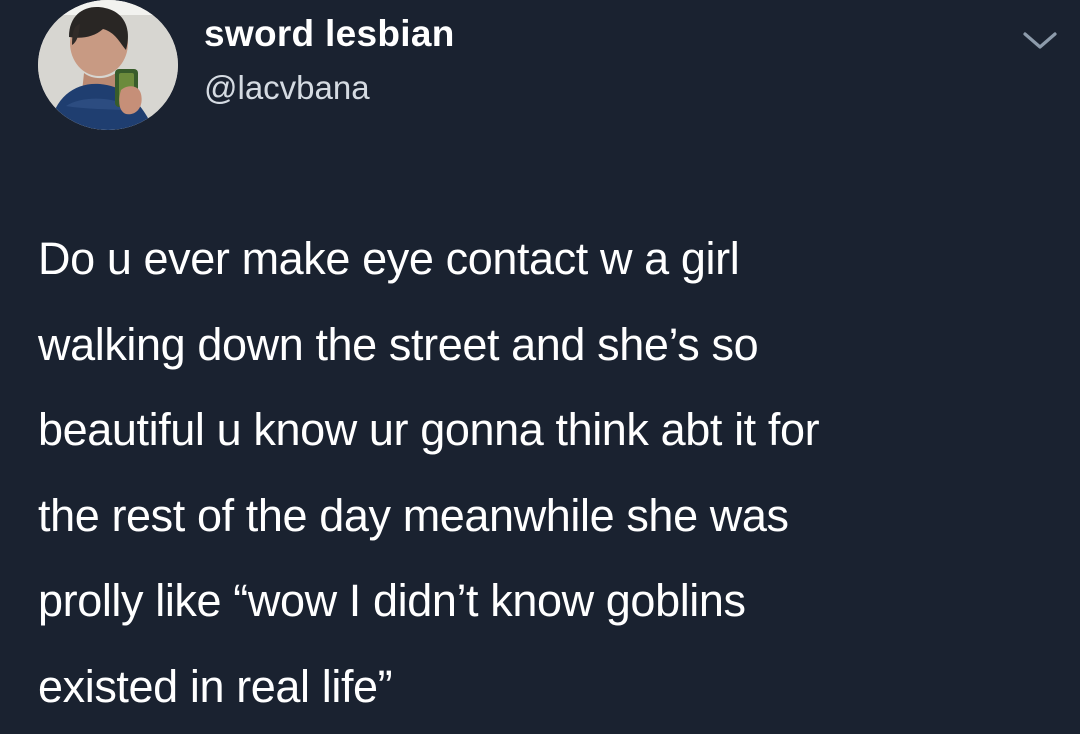 Image resolution: width=1080 pixels, height=734 pixels. Describe the element at coordinates (413, 515) in the screenshot. I see `tweet-text-line: the rest of the day meanwhile she was` at that location.